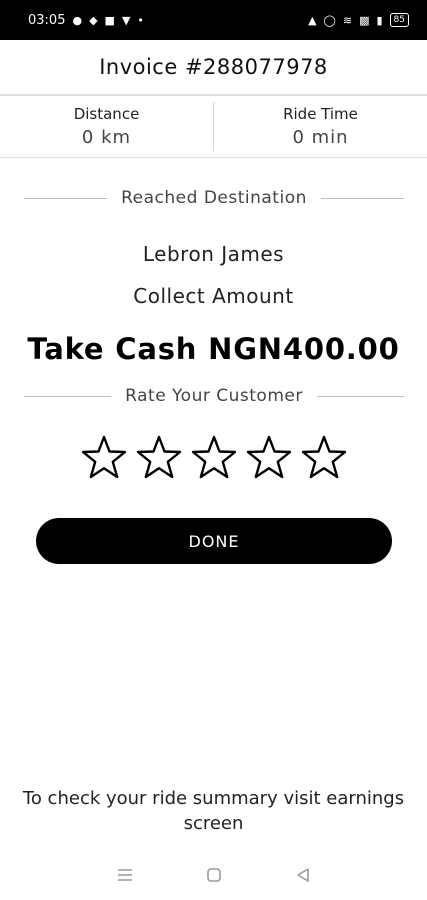 Image resolution: width=427 pixels, height=900 pixels. What do you see at coordinates (213, 20) in the screenshot?
I see `status-bar: 03:05 ● ◆ ■ ▼ • ▲ ◯ ≋ ▩ ▮ 85` at bounding box center [213, 20].